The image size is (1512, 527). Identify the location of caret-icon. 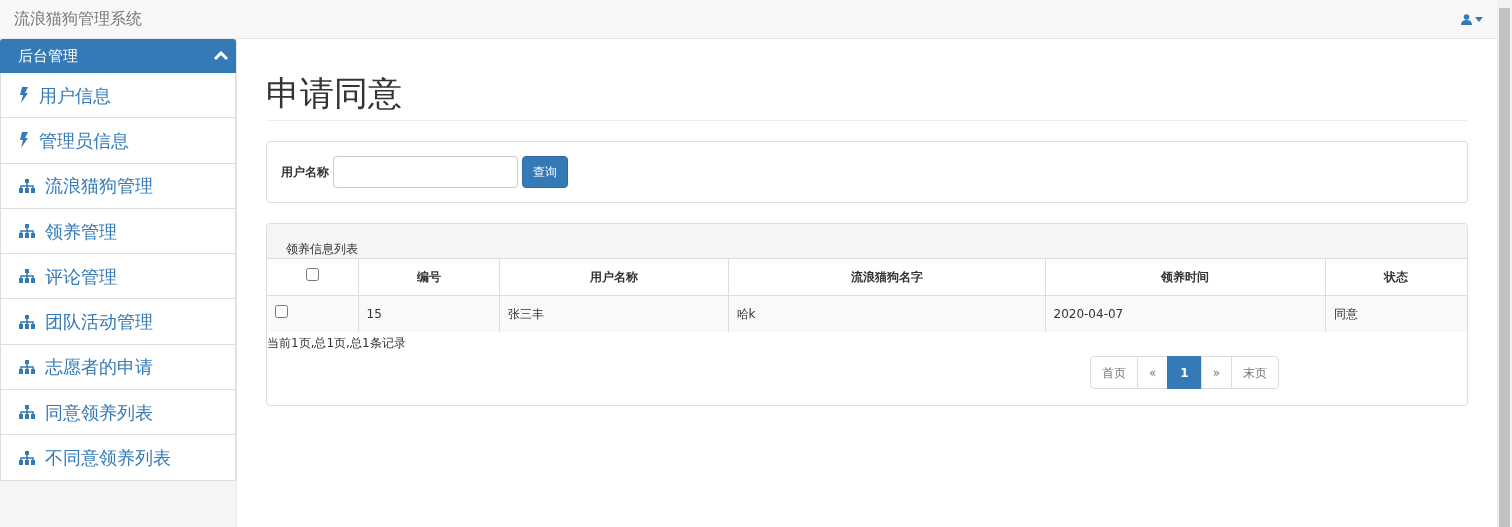
(1479, 19).